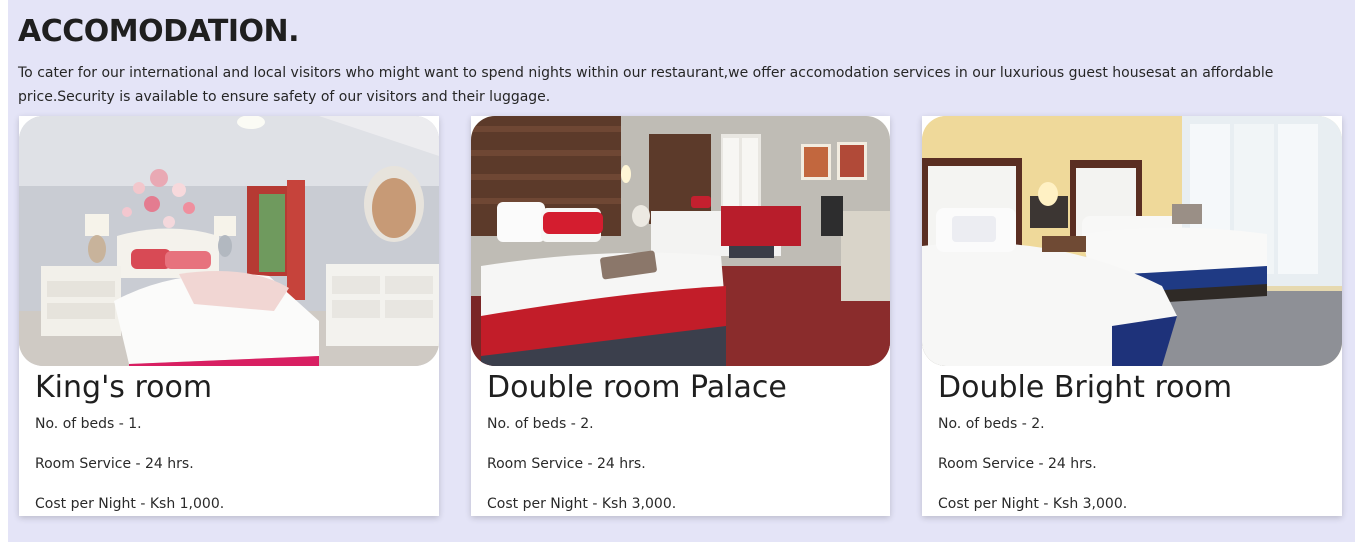  I want to click on kings-room-photo, so click(229, 241).